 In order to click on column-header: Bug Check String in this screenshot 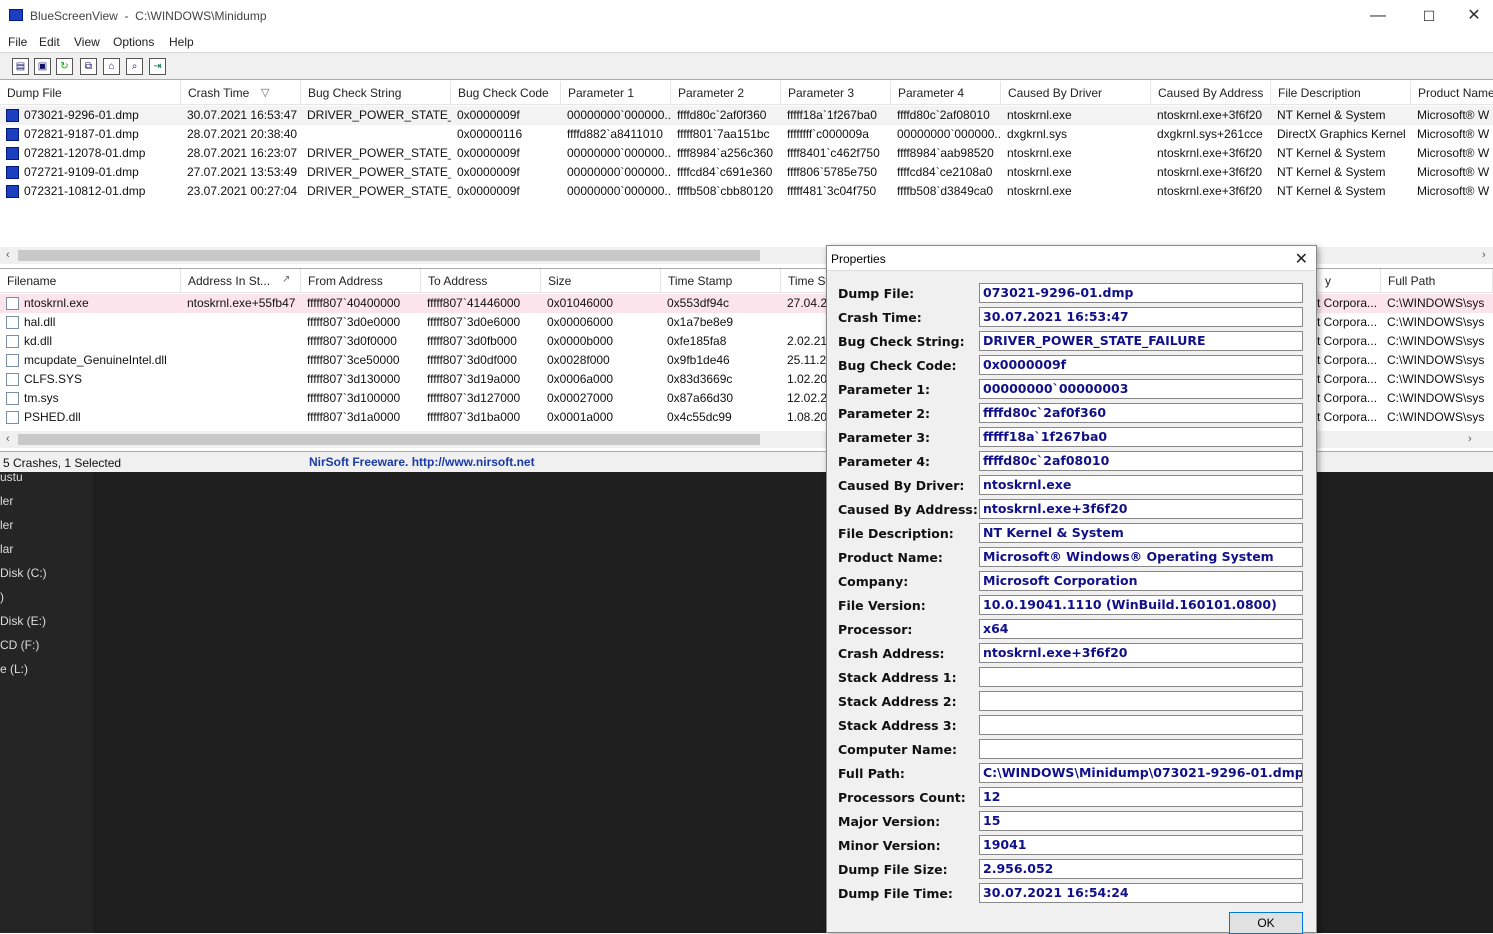, I will do `click(376, 93)`.